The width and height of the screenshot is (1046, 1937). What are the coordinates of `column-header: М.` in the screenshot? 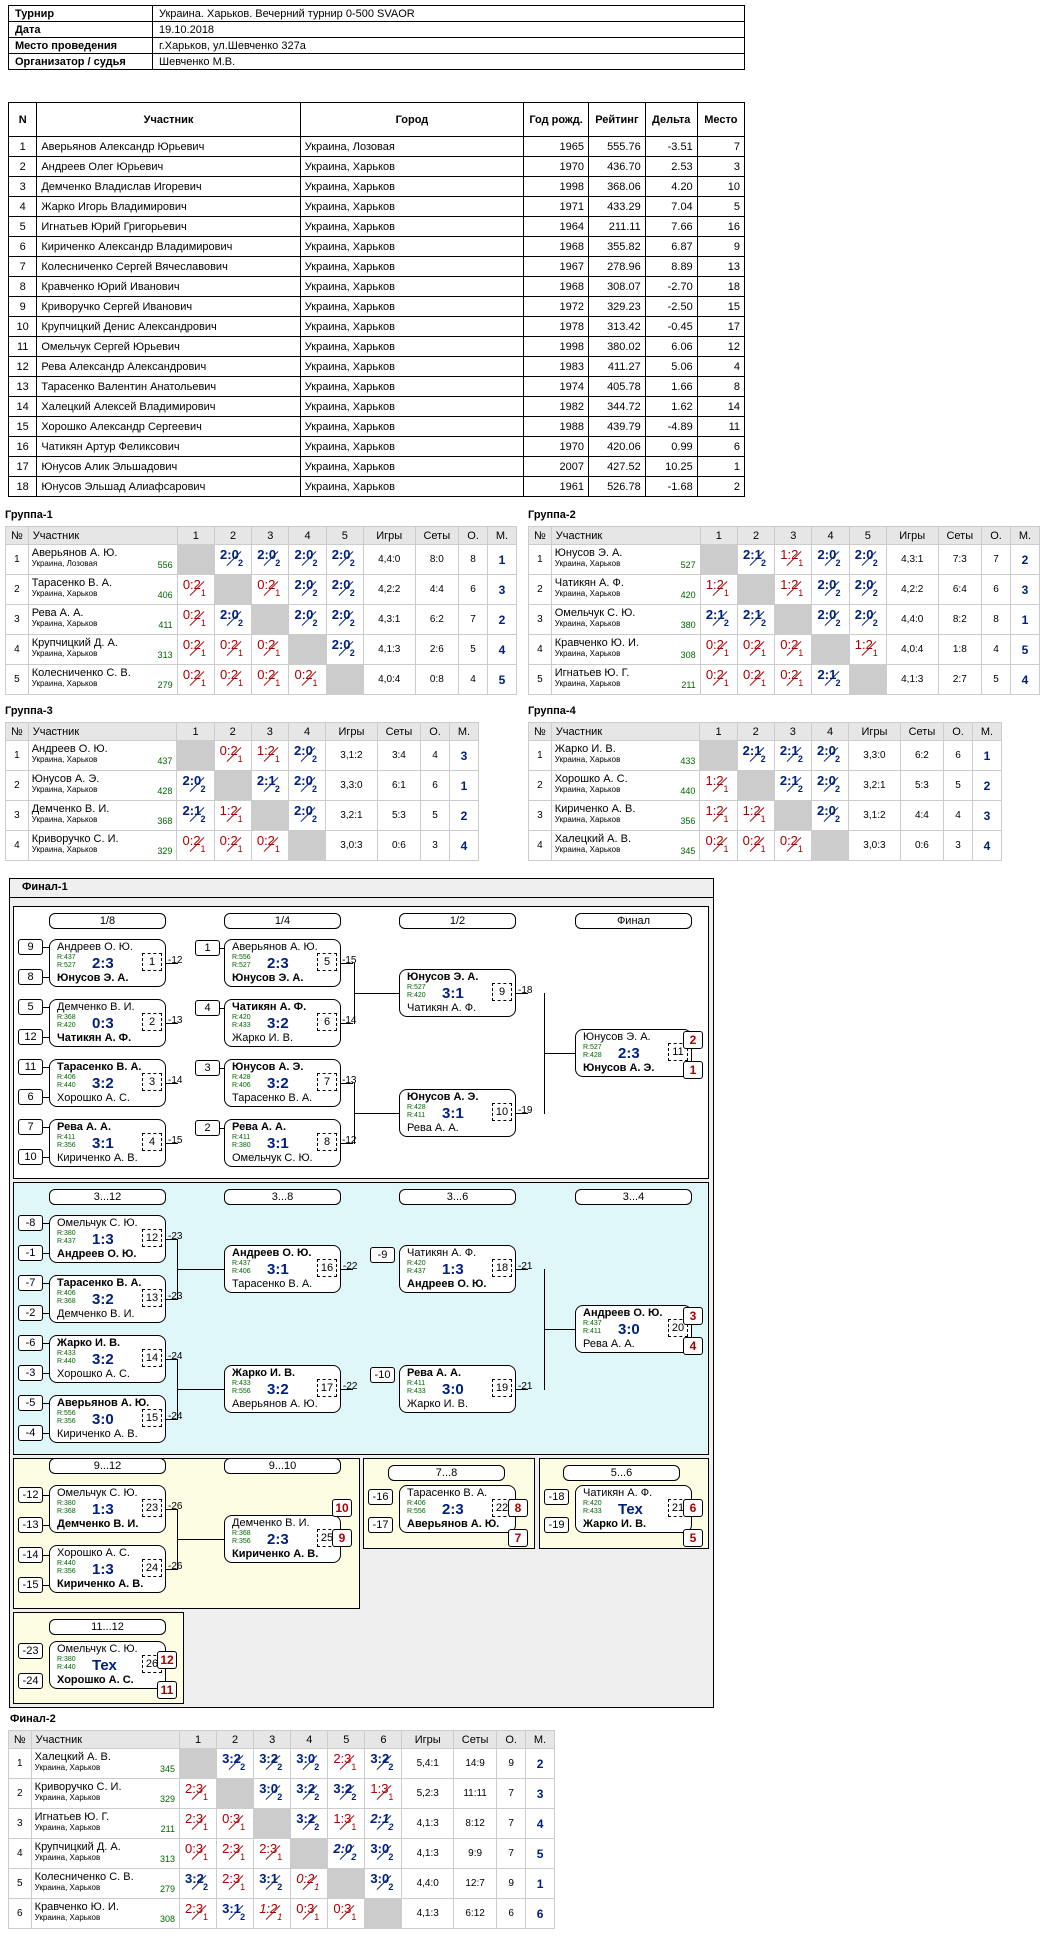 It's located at (1025, 535).